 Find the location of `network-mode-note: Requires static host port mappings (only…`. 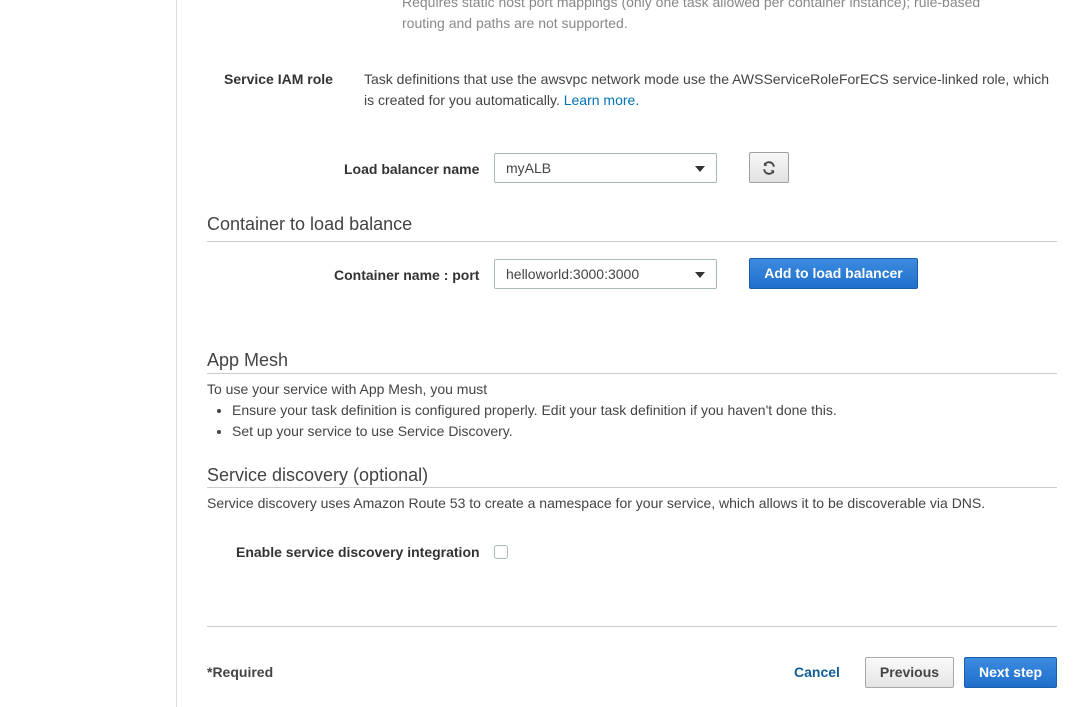

network-mode-note: Requires static host port mappings (only… is located at coordinates (722, 17).